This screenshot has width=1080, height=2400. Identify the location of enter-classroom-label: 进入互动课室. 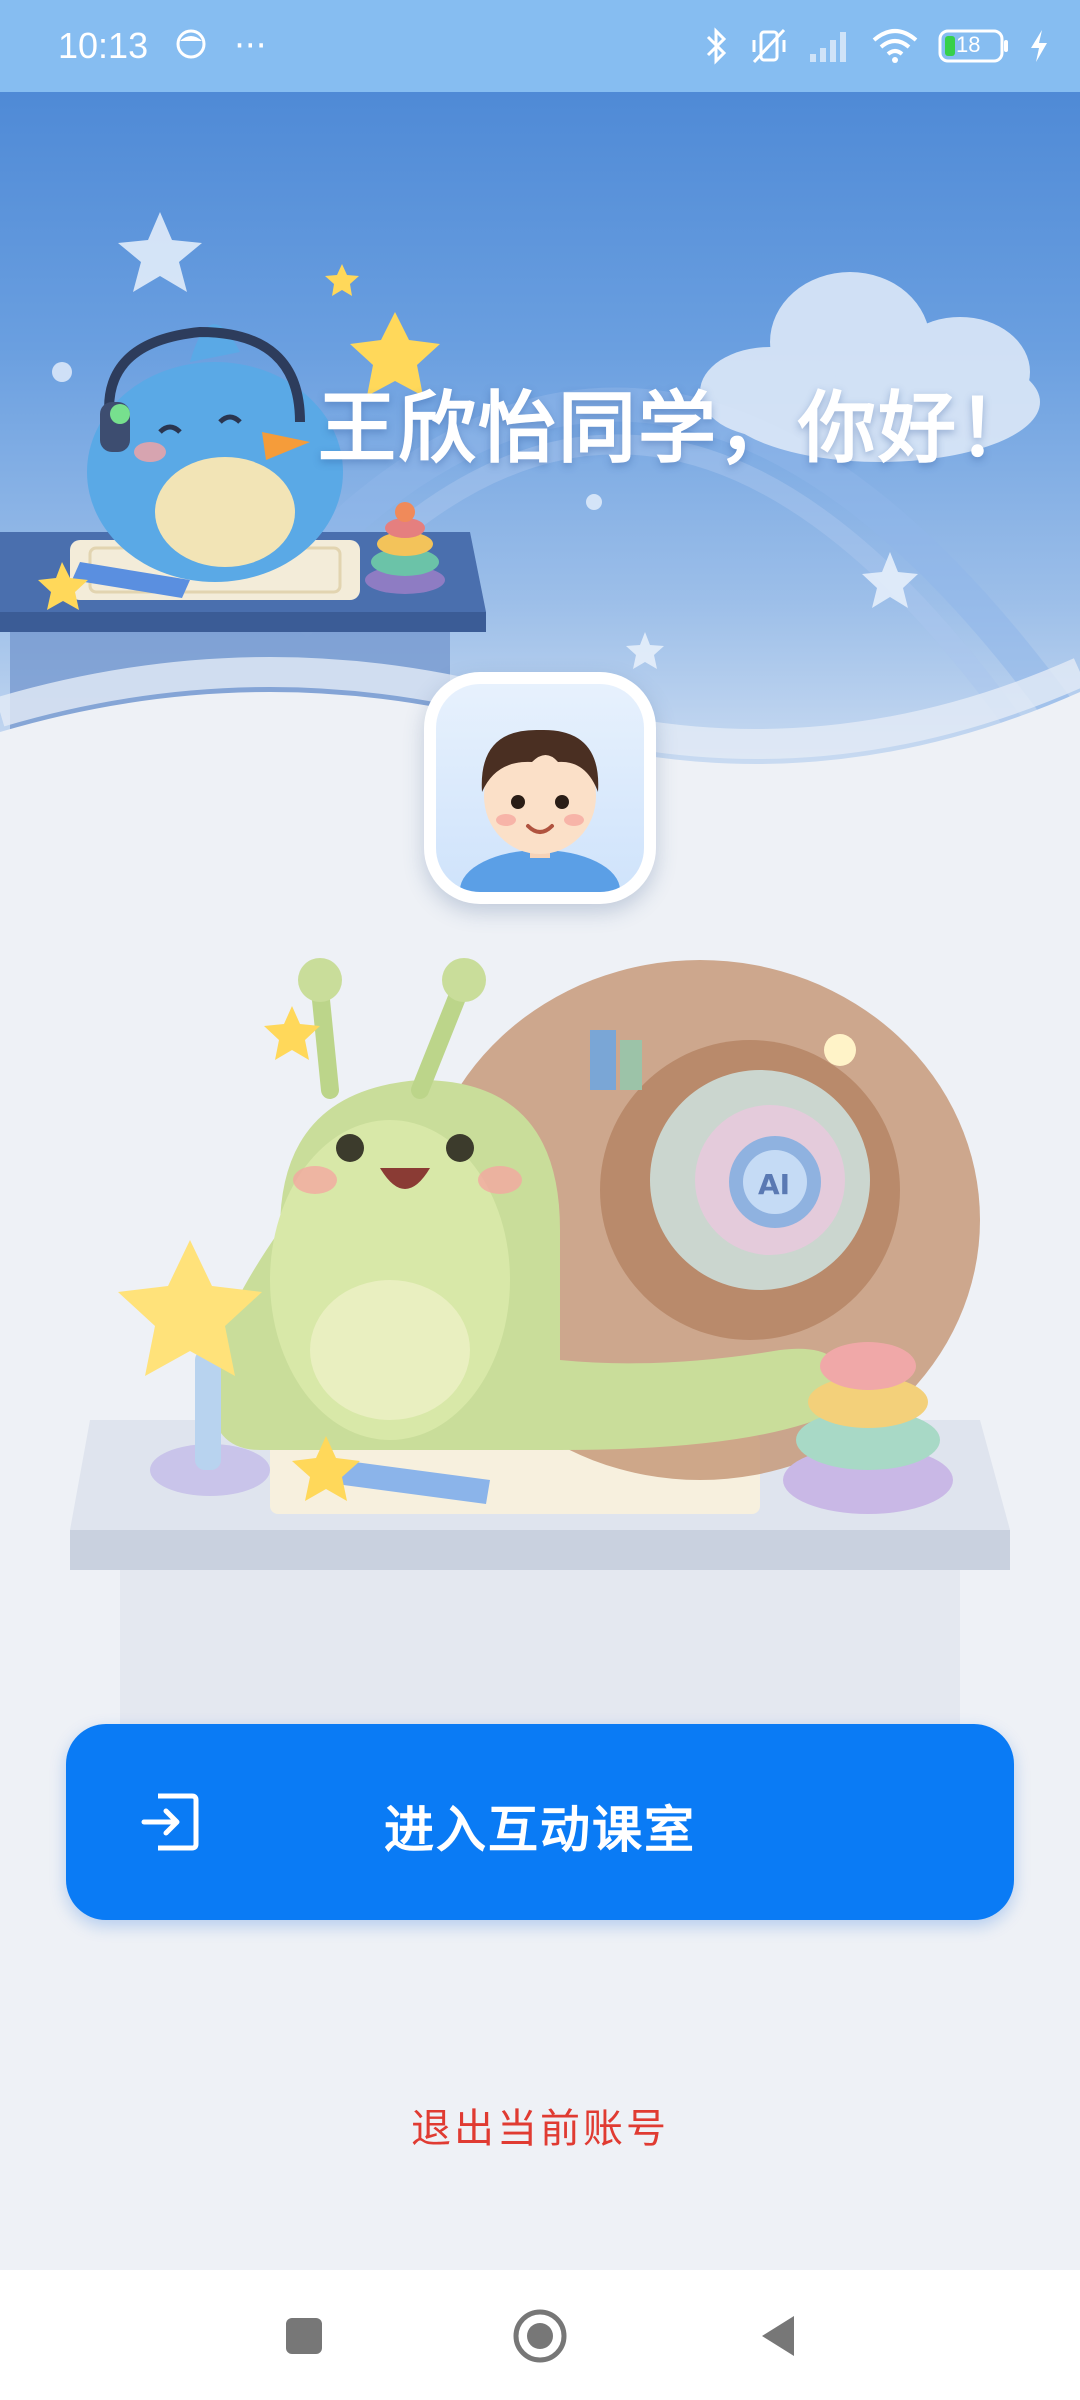
(540, 1830).